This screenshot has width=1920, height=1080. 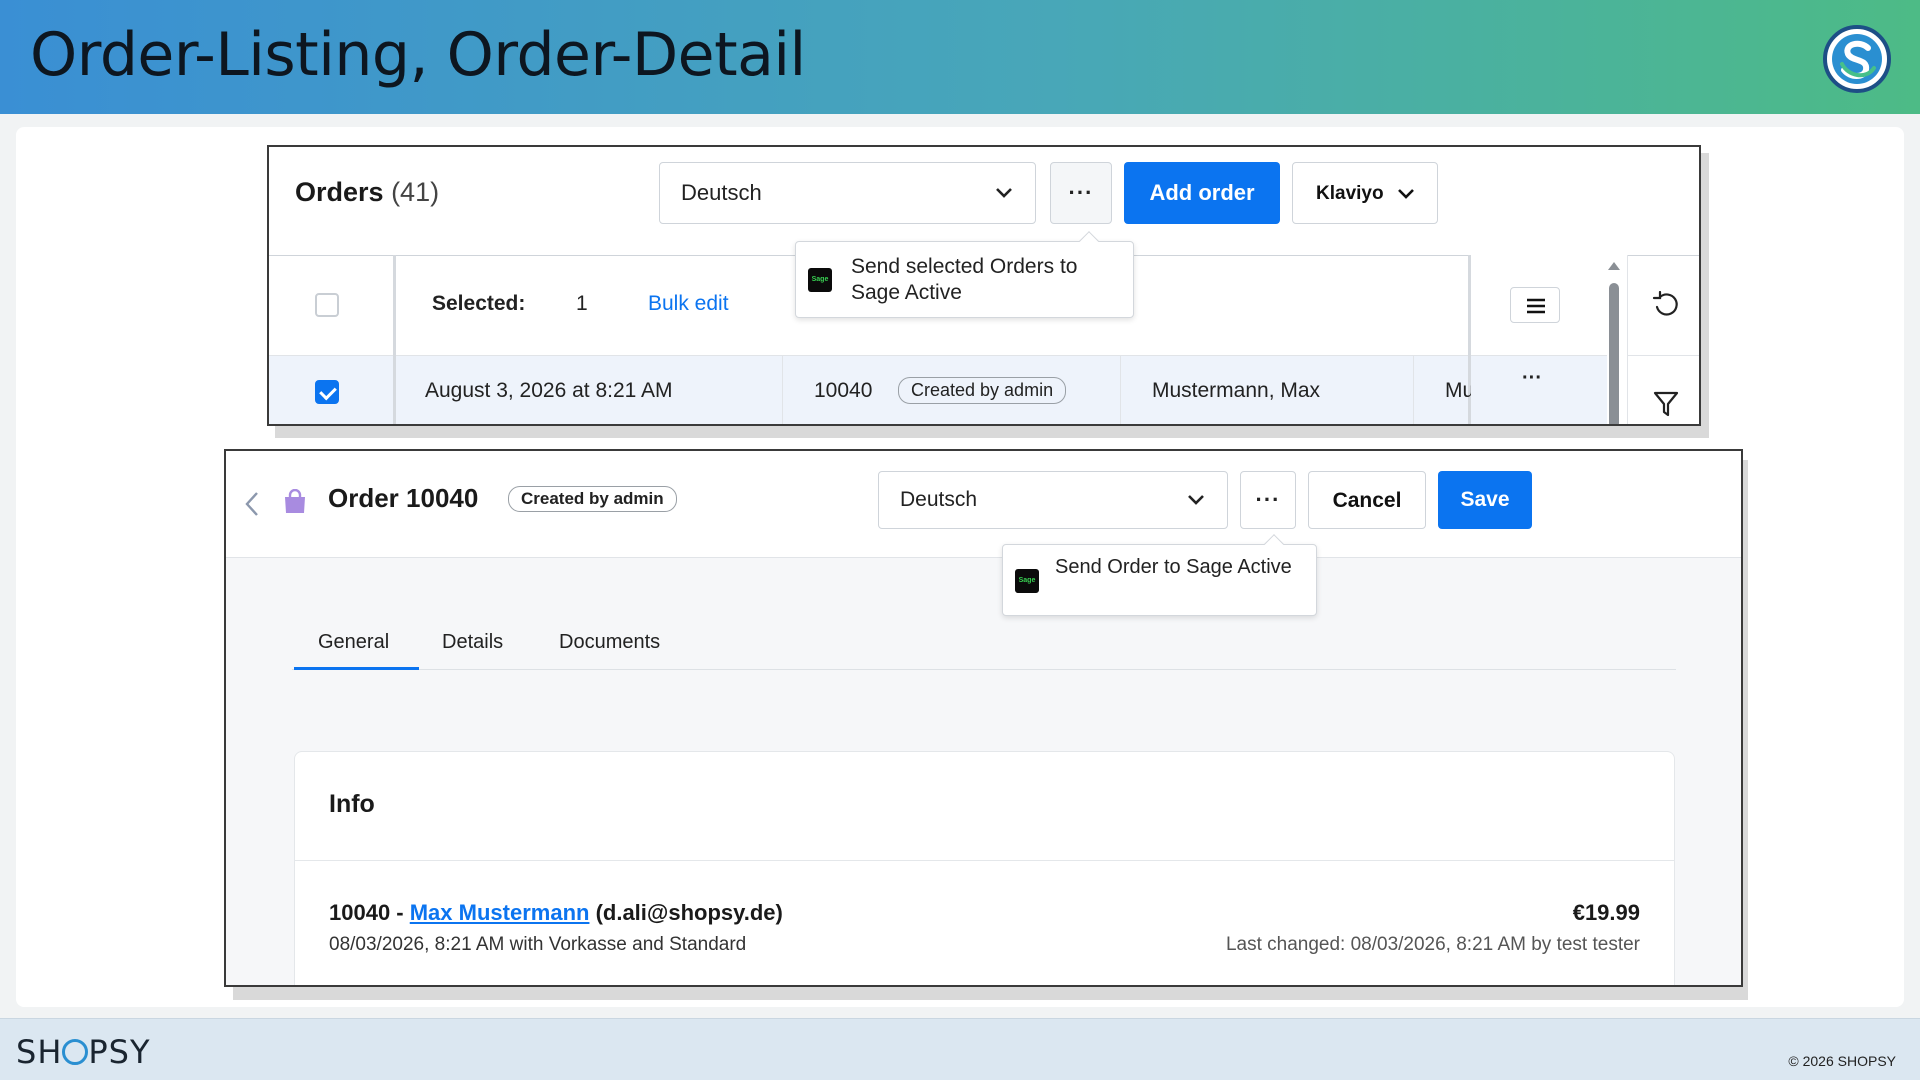 I want to click on orders-count: (41), so click(x=415, y=192).